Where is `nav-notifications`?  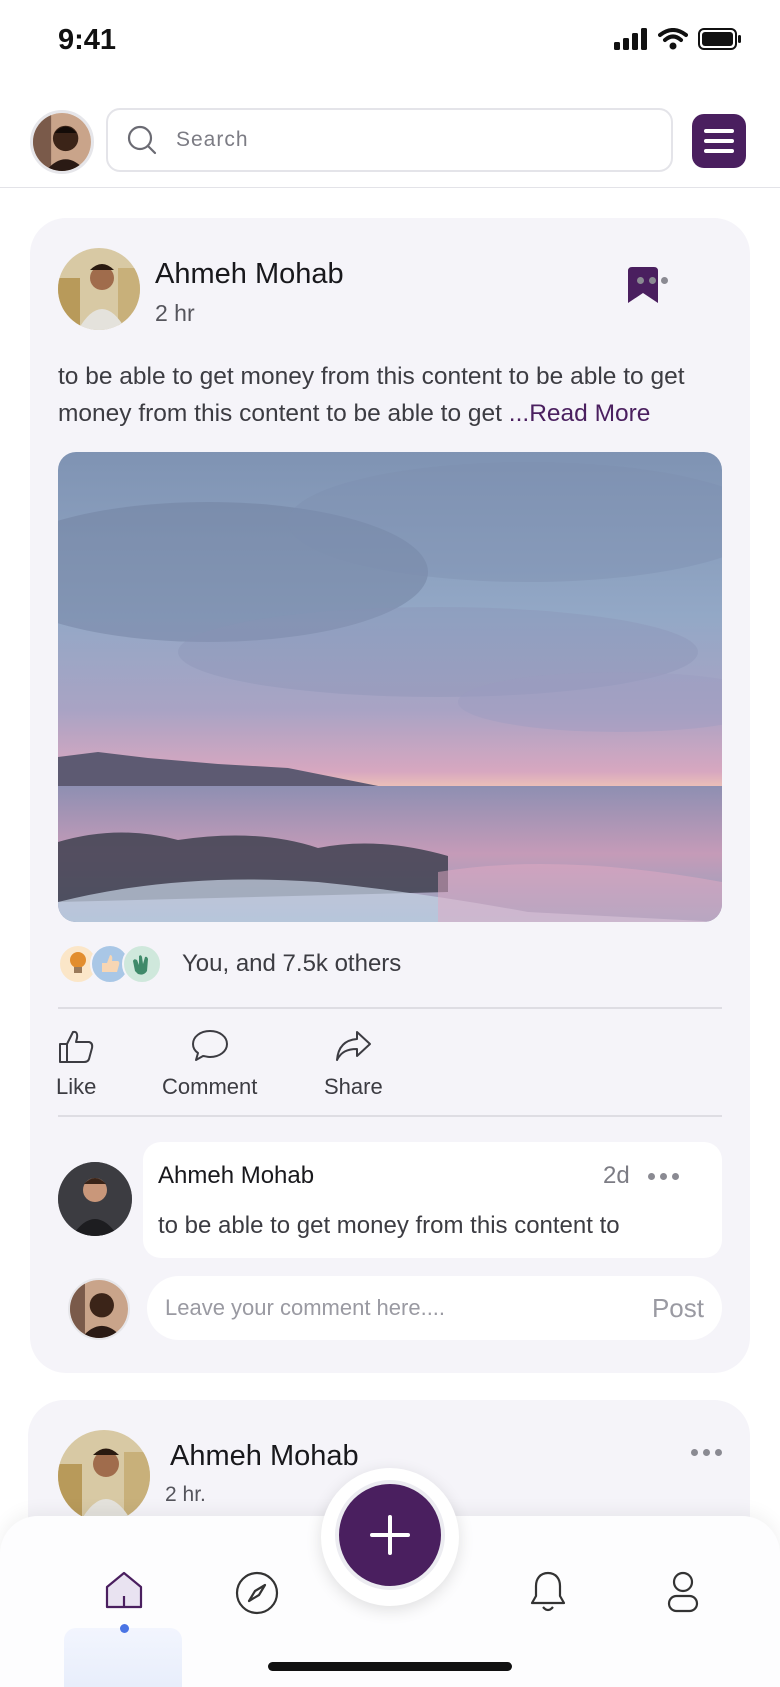 nav-notifications is located at coordinates (548, 1592).